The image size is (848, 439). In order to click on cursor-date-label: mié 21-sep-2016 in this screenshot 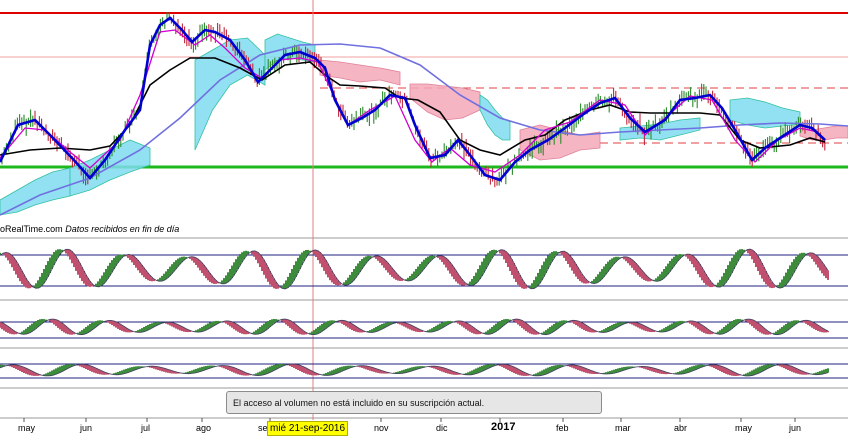, I will do `click(308, 428)`.